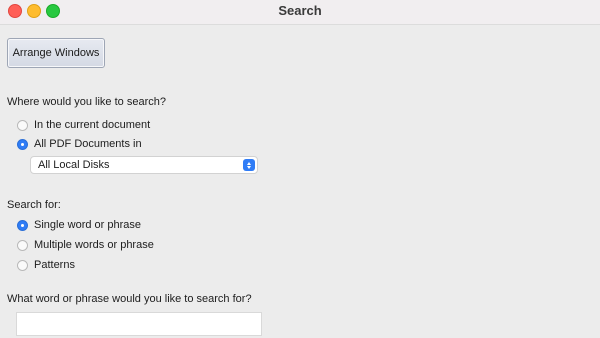  What do you see at coordinates (56, 53) in the screenshot?
I see `arrange-windows-button: Arrange Windows` at bounding box center [56, 53].